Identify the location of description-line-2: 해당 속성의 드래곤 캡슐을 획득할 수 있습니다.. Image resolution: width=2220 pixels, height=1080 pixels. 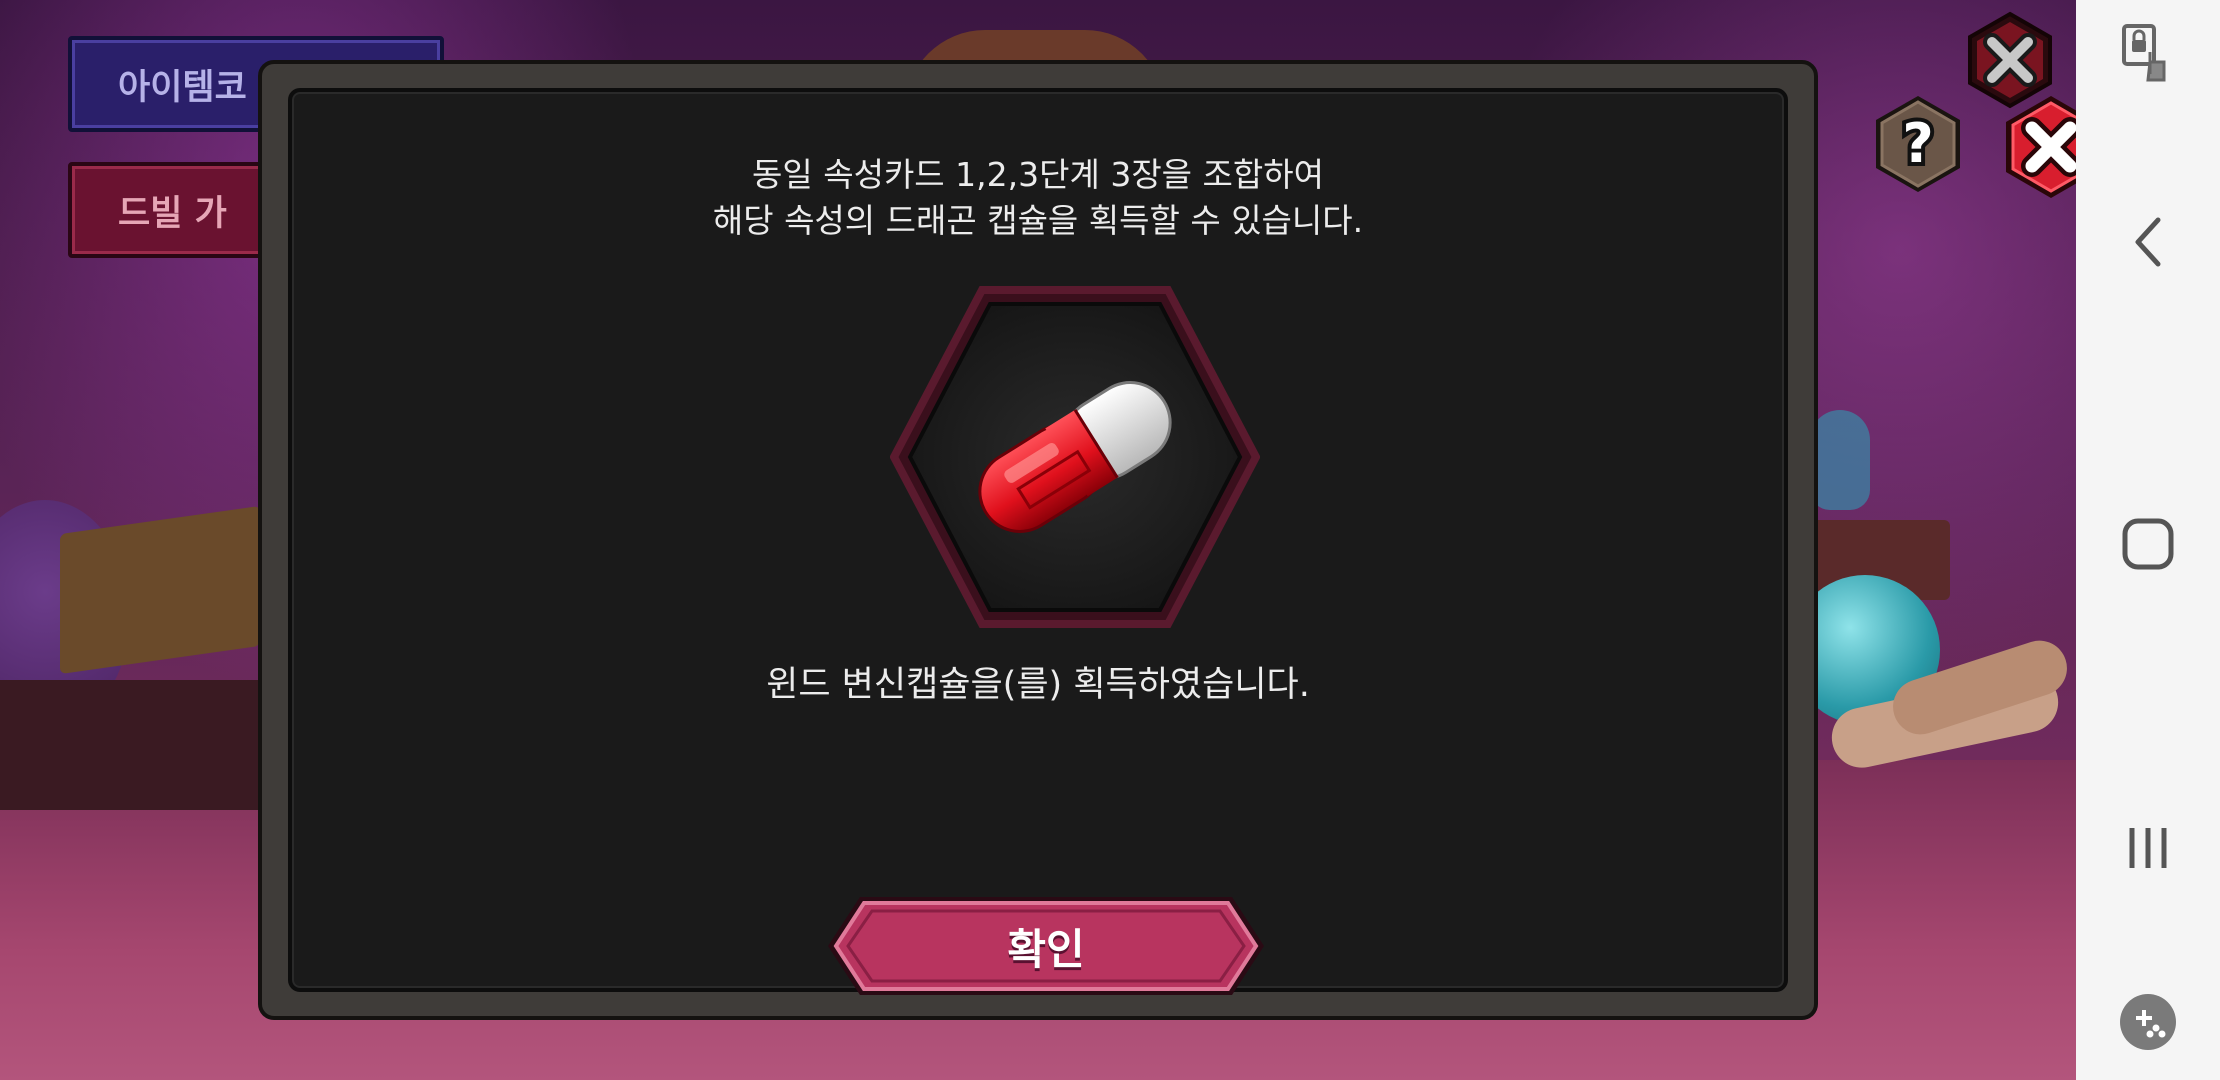
(1038, 220).